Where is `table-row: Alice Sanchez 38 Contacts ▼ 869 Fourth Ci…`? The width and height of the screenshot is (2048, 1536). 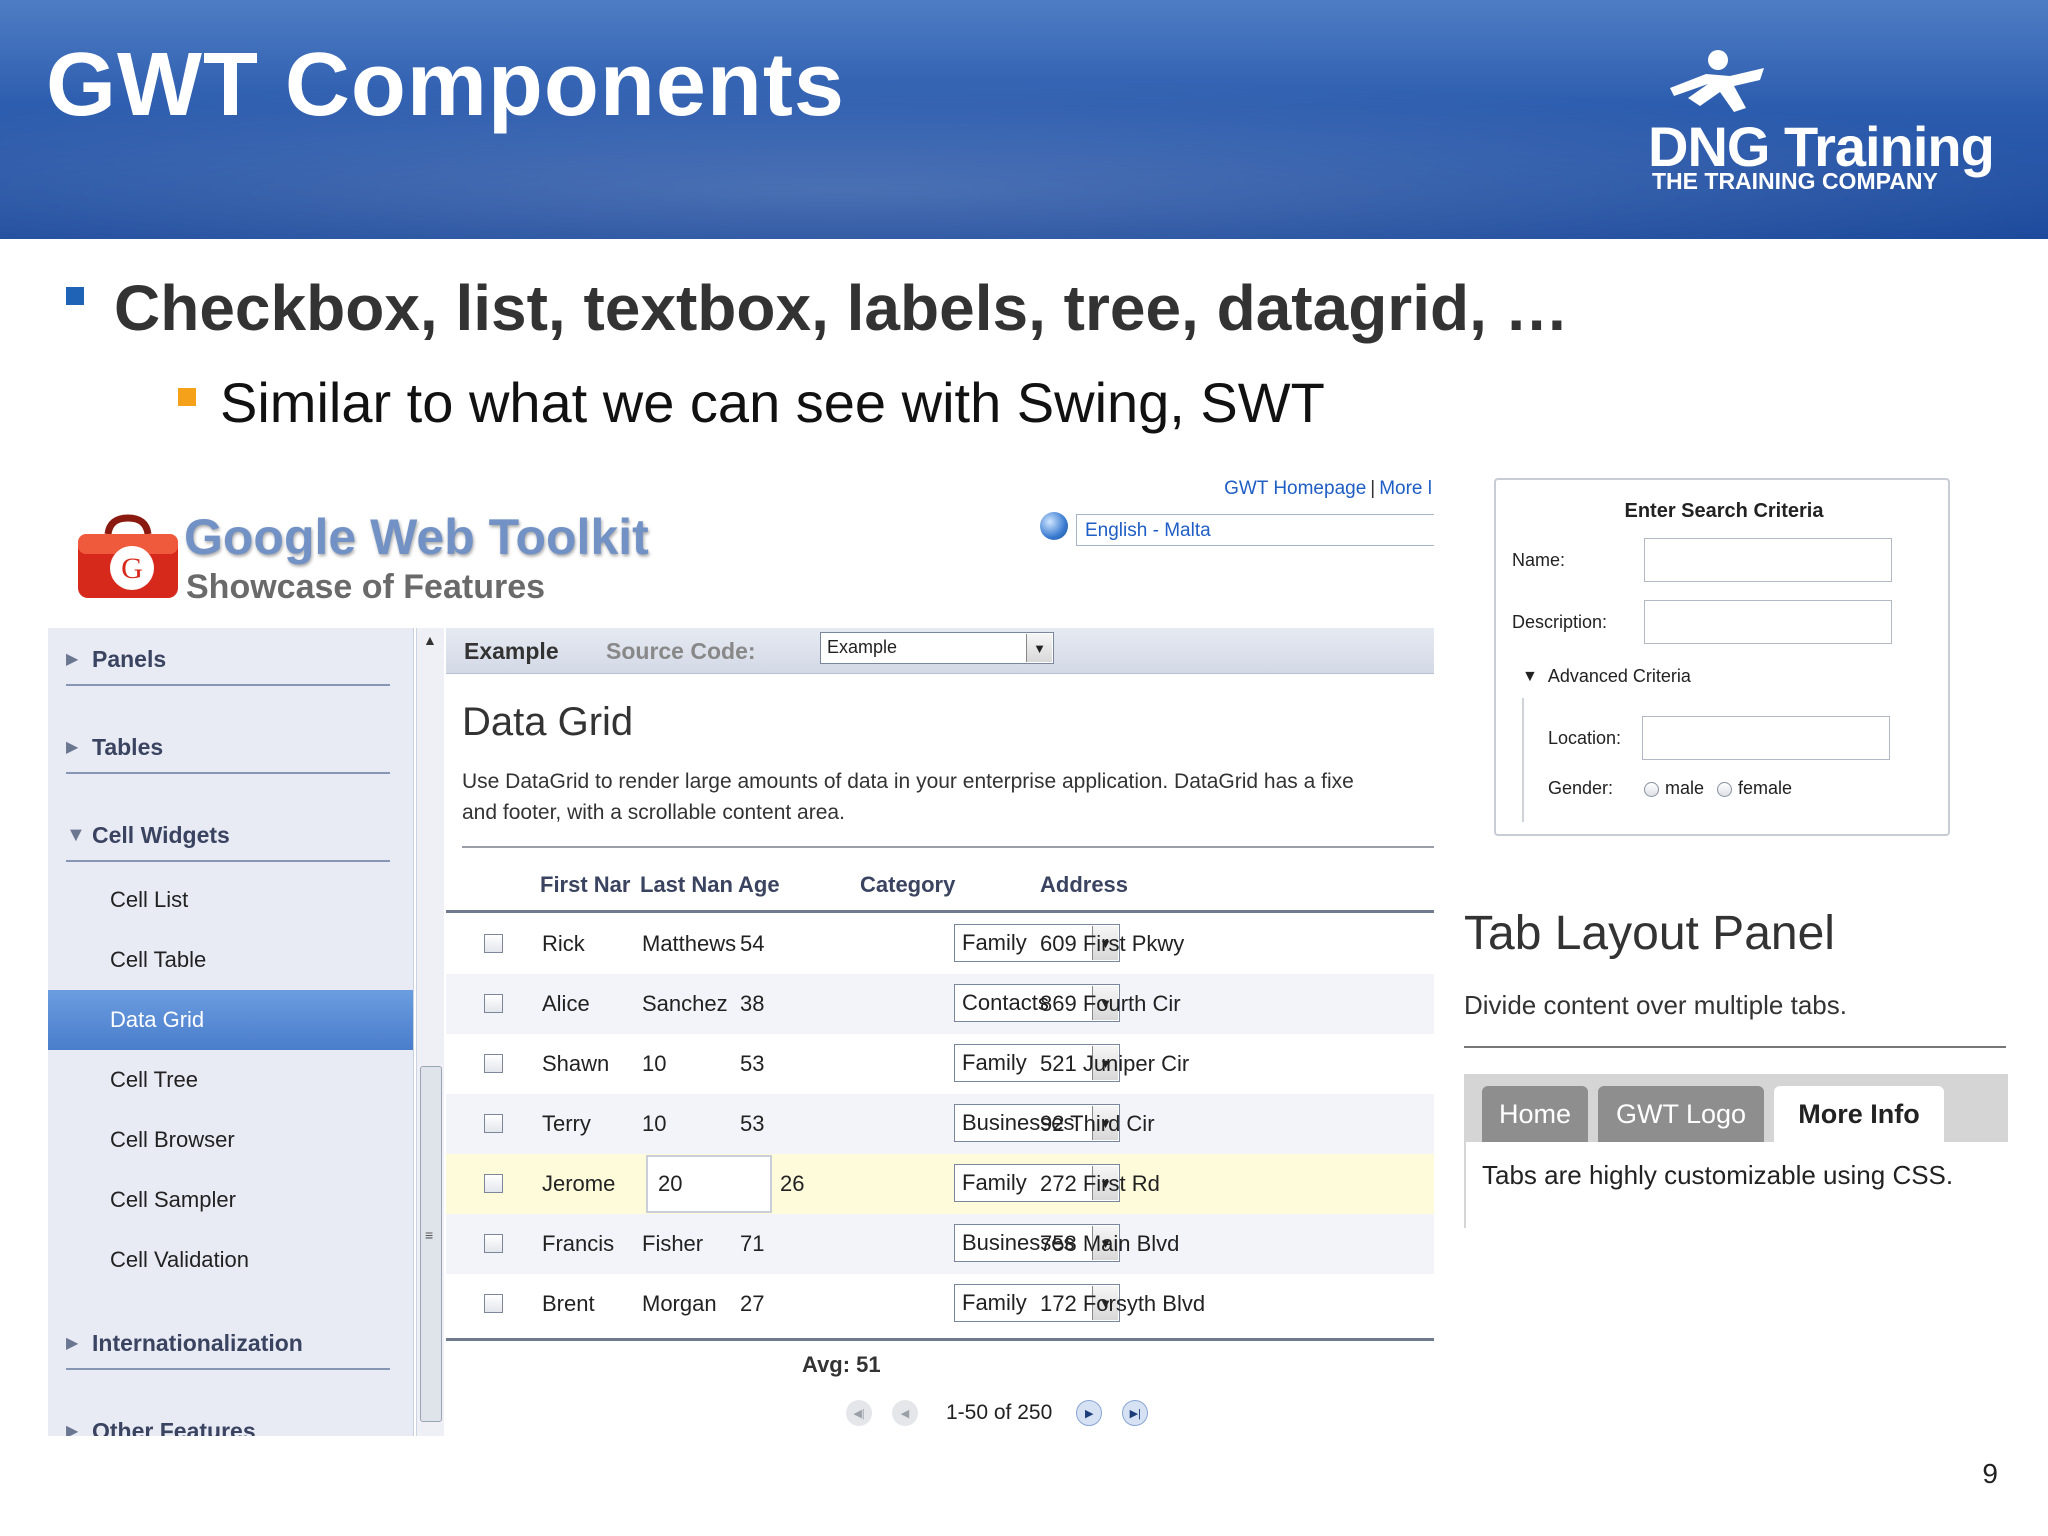 table-row: Alice Sanchez 38 Contacts ▼ 869 Fourth Ci… is located at coordinates (940, 1004).